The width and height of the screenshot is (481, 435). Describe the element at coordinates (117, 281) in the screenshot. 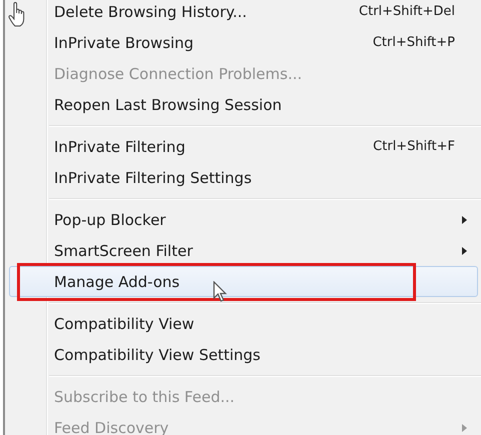

I see `item-label: Manage Add-ons` at that location.